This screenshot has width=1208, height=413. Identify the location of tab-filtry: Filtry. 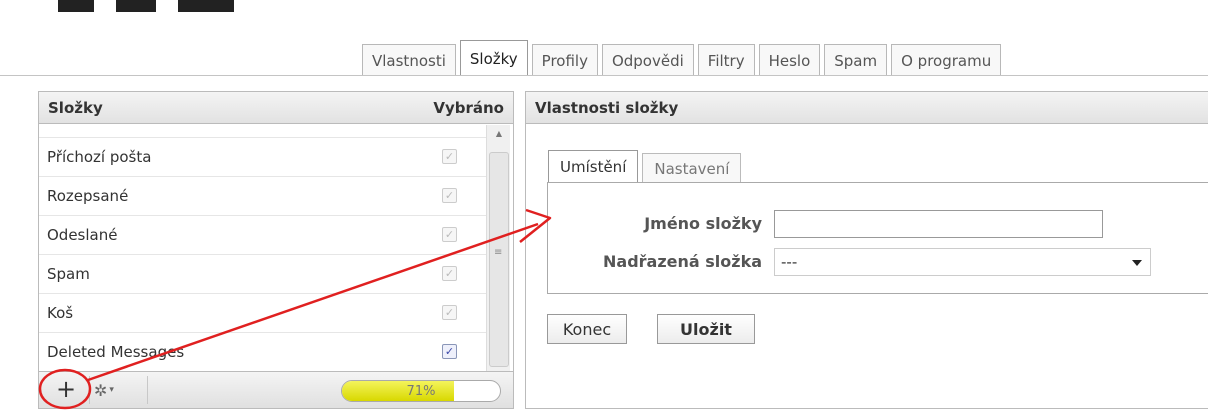
(726, 60).